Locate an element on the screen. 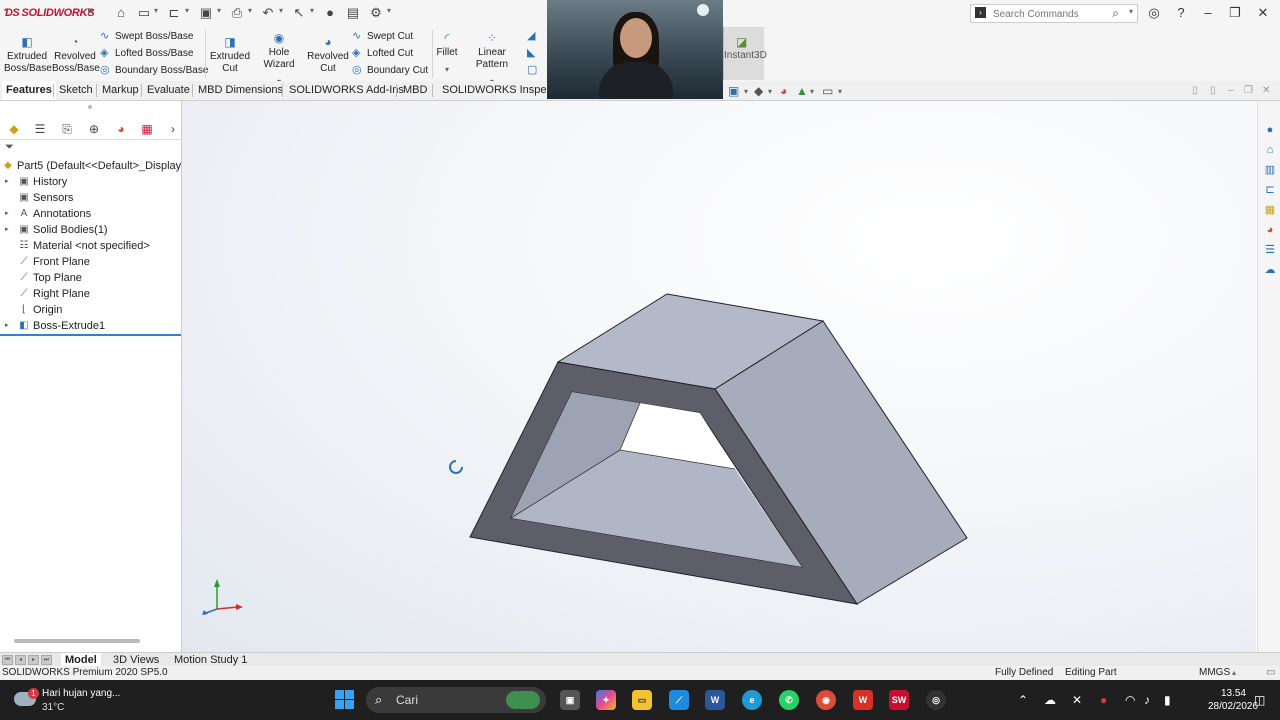  apply-scene-icon: ▲ is located at coordinates (802, 91).